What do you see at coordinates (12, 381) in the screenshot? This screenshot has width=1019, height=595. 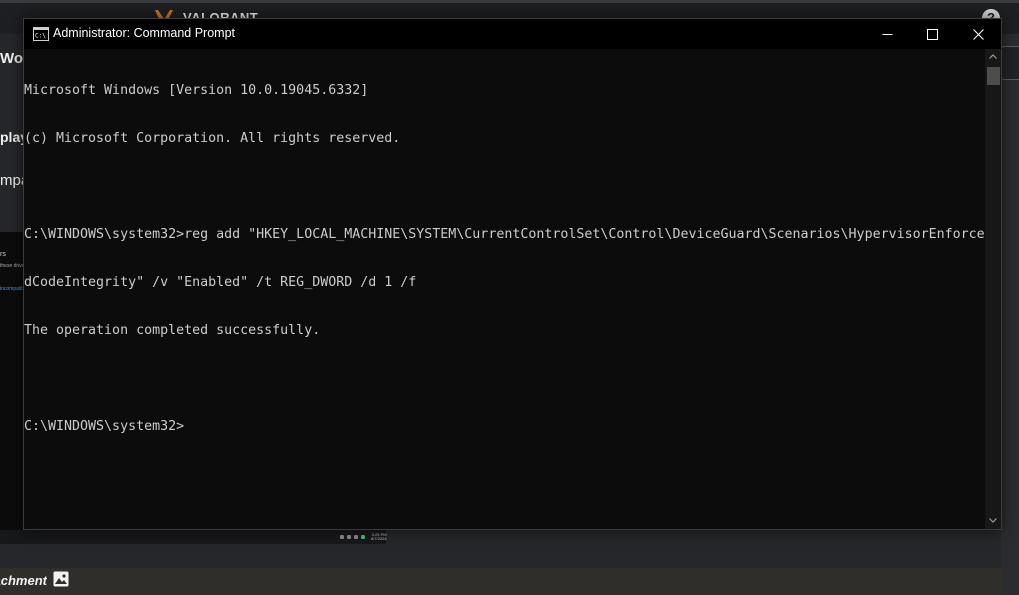 I see `background-embedded-screenshot` at bounding box center [12, 381].